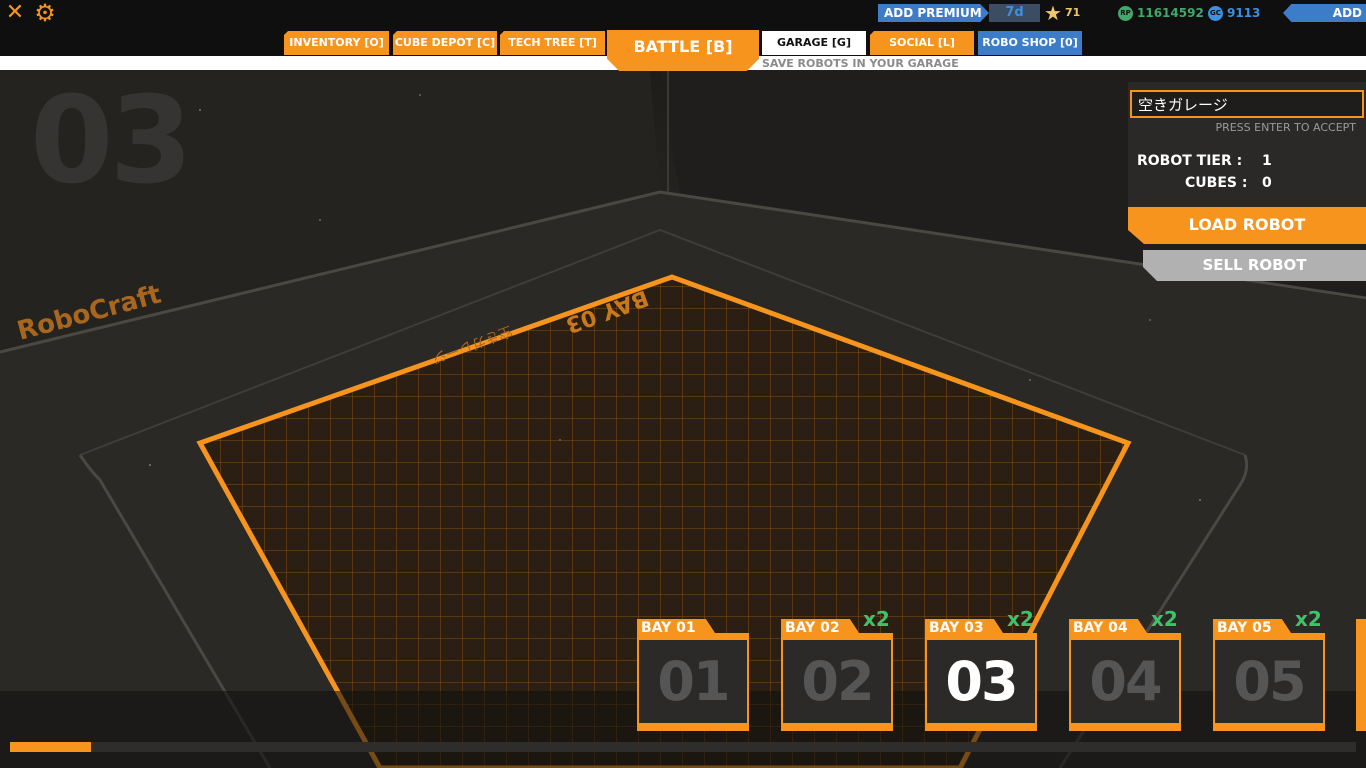 Image resolution: width=1366 pixels, height=768 pixels. What do you see at coordinates (814, 43) in the screenshot?
I see `tab-garage: GARAGE [G]` at bounding box center [814, 43].